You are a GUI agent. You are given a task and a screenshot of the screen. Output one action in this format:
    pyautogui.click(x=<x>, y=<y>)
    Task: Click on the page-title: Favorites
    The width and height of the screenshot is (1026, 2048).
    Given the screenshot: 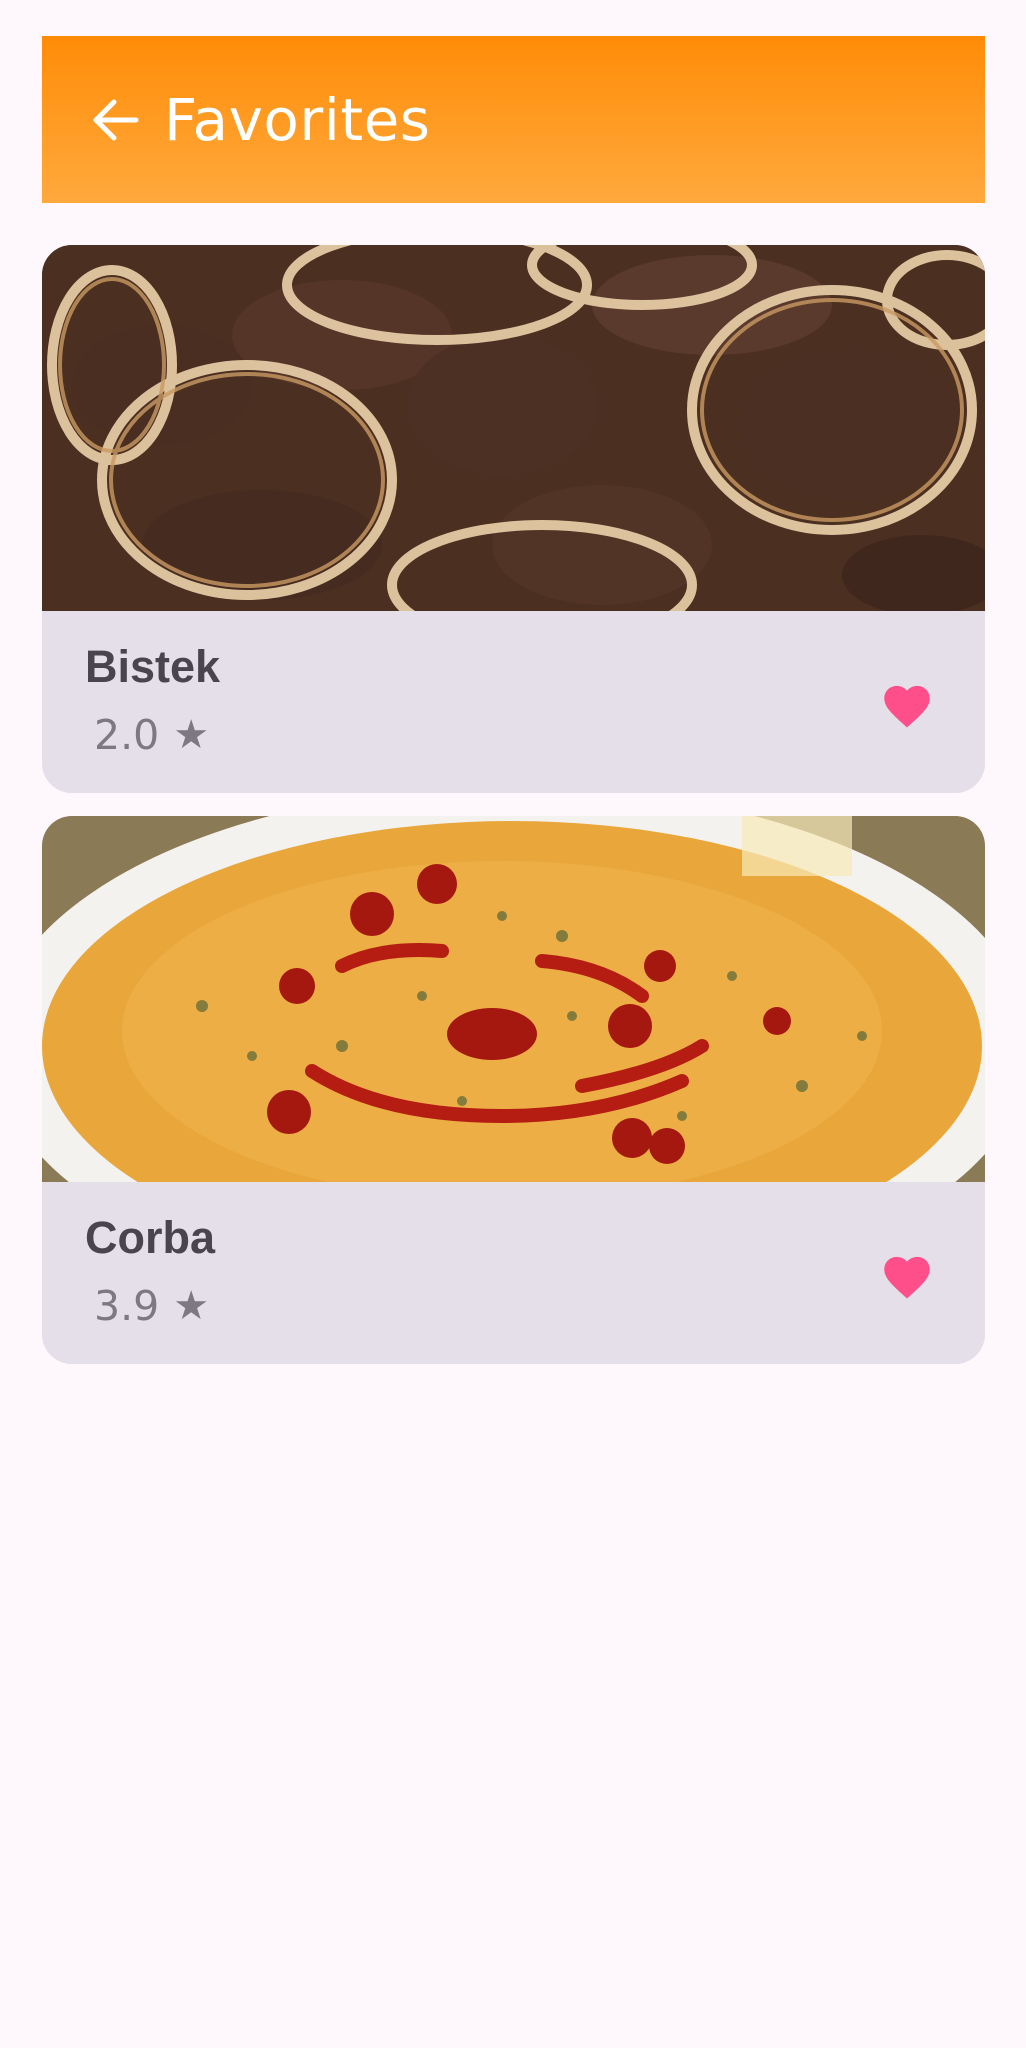 What is the action you would take?
    pyautogui.click(x=297, y=119)
    